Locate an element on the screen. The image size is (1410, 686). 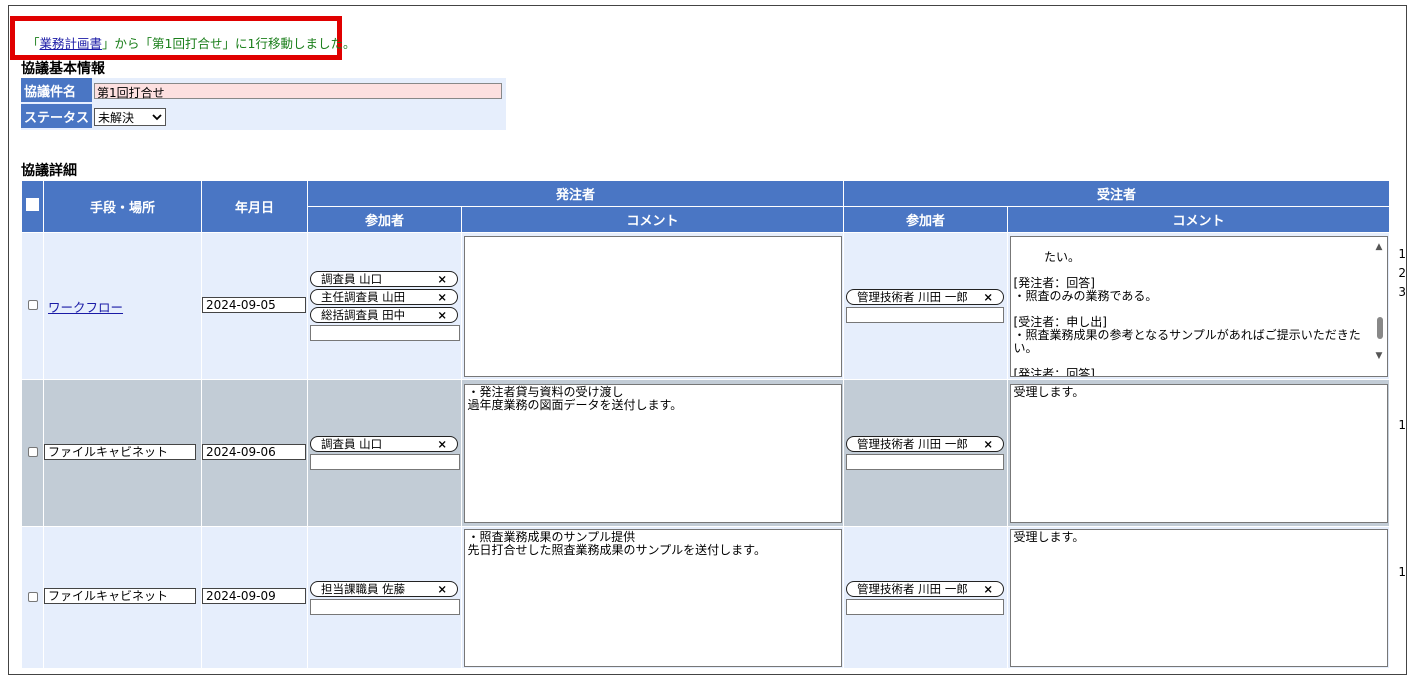
source-document-link: 業務計画書 is located at coordinates (71, 43).